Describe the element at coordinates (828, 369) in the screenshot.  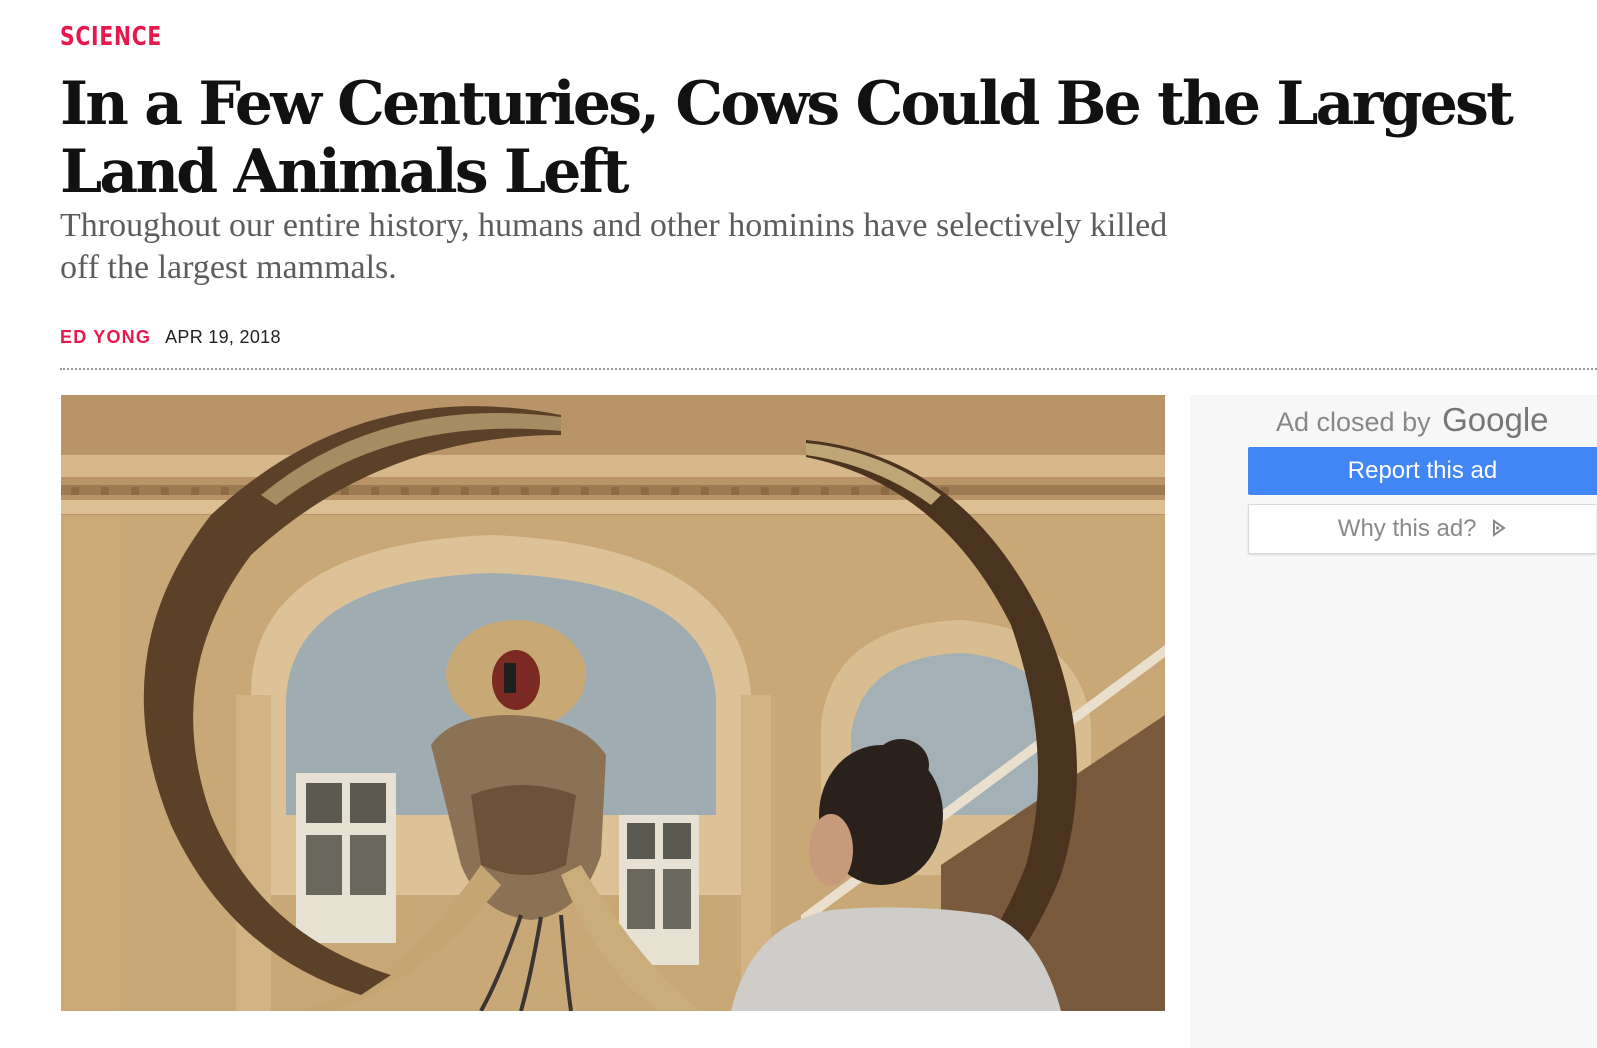
I see `byline-divider` at that location.